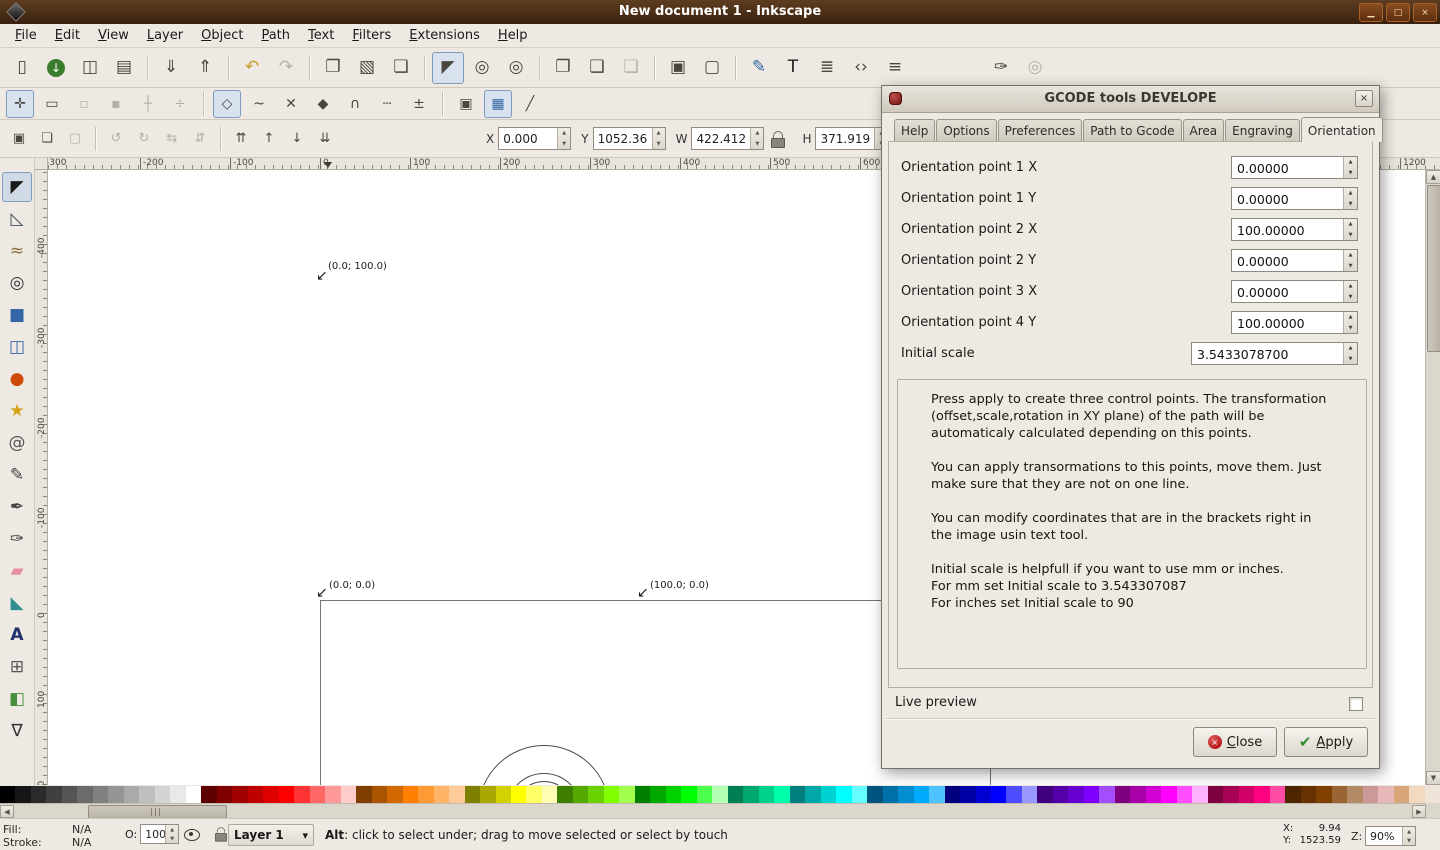 This screenshot has width=1440, height=850. Describe the element at coordinates (17, 411) in the screenshot. I see `star-tool: ★` at that location.